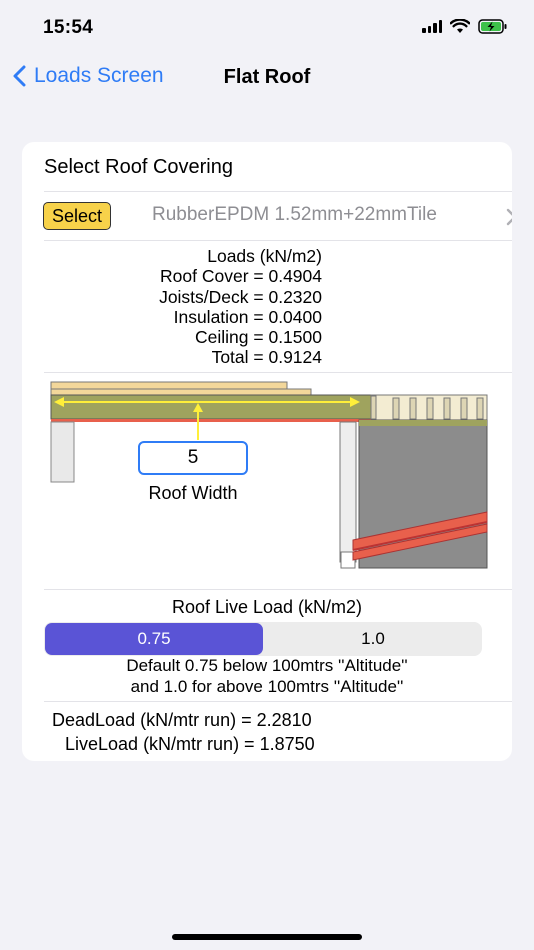  What do you see at coordinates (193, 493) in the screenshot?
I see `roof-width-label: Roof Width` at bounding box center [193, 493].